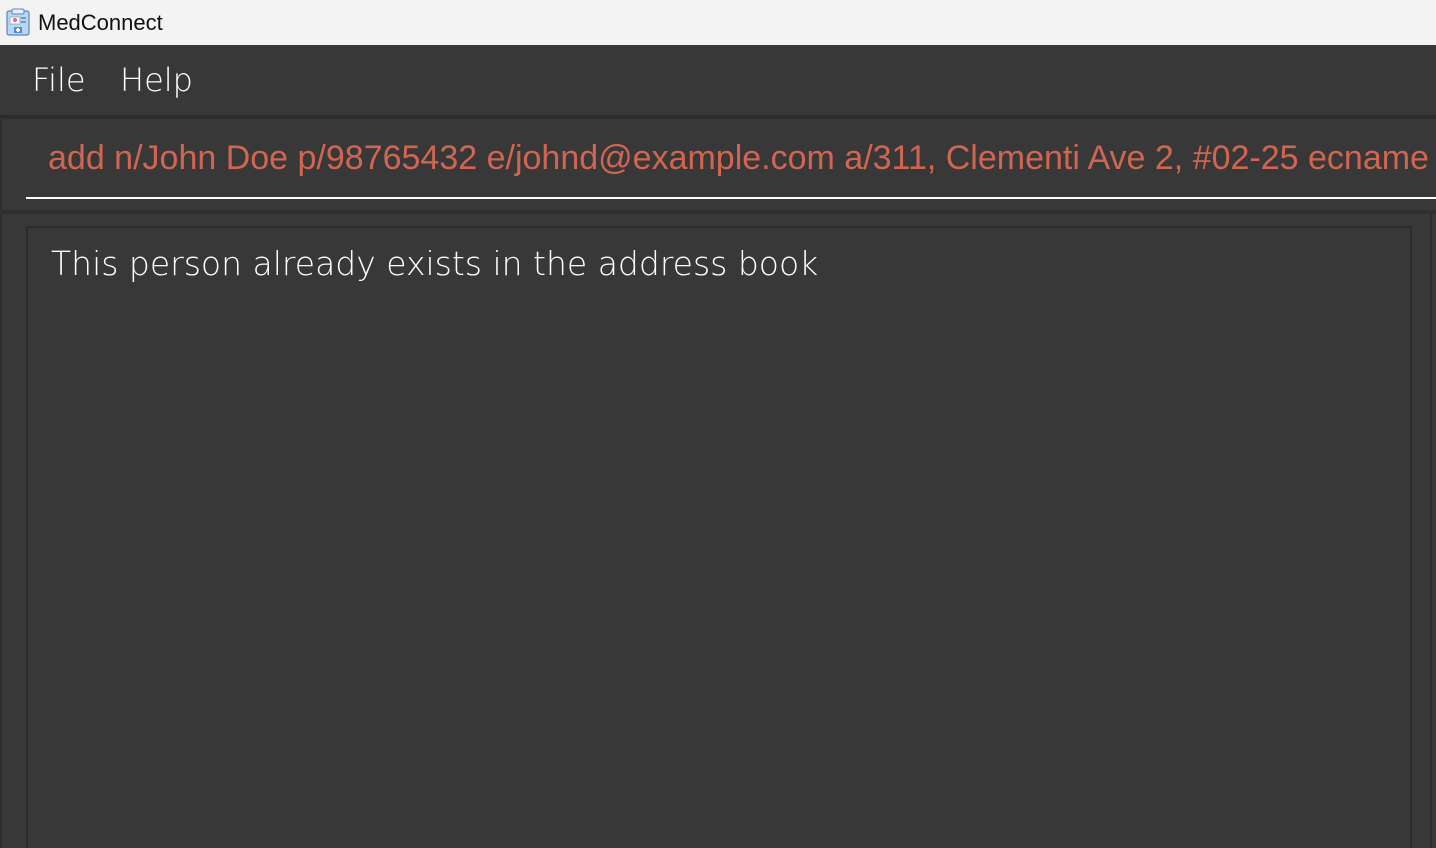 The image size is (1436, 848). What do you see at coordinates (731, 159) in the screenshot?
I see `command-input` at bounding box center [731, 159].